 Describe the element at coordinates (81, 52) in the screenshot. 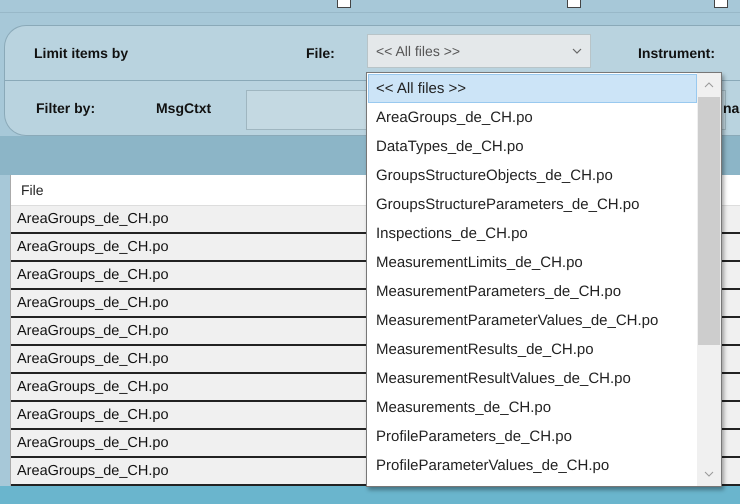

I see `section-label: Limit items by` at that location.